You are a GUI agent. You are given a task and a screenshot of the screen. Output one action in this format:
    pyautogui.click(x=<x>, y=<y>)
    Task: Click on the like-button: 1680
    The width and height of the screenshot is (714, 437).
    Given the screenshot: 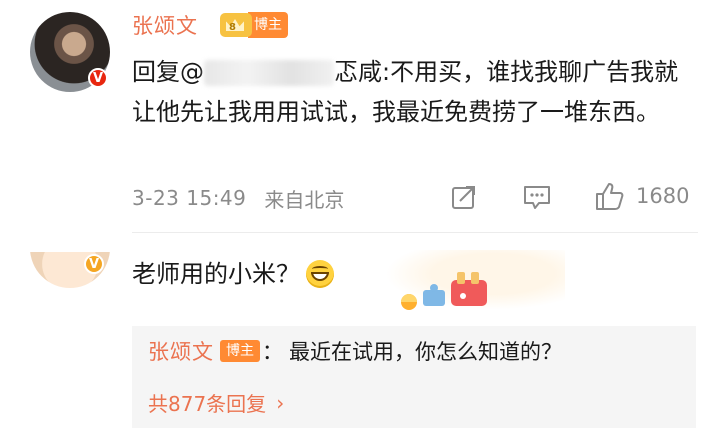 What is the action you would take?
    pyautogui.click(x=641, y=196)
    